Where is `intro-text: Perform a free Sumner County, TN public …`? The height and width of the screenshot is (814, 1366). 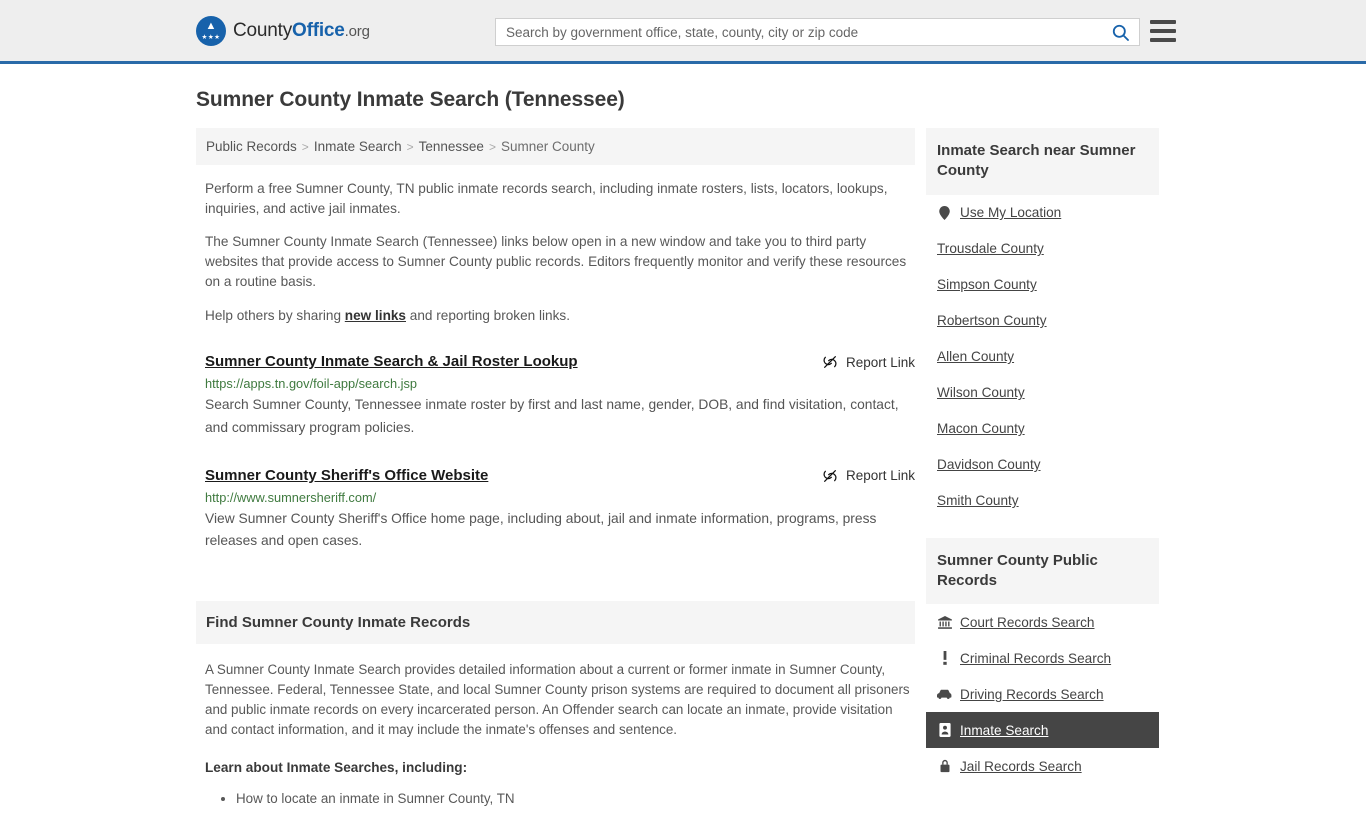
intro-text: Perform a free Sumner County, TN public … is located at coordinates (555, 252).